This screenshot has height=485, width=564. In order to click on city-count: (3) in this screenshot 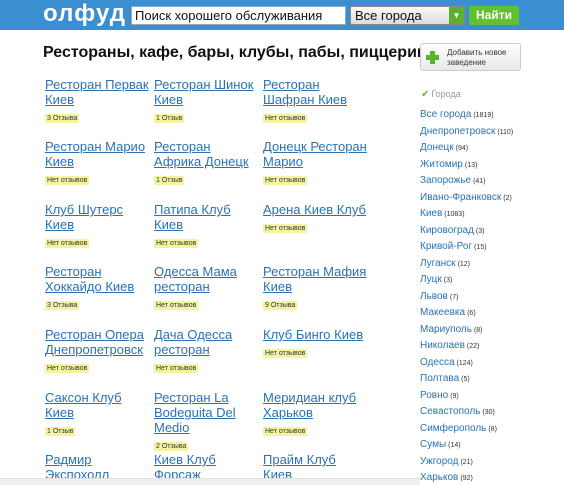, I will do `click(480, 231)`.